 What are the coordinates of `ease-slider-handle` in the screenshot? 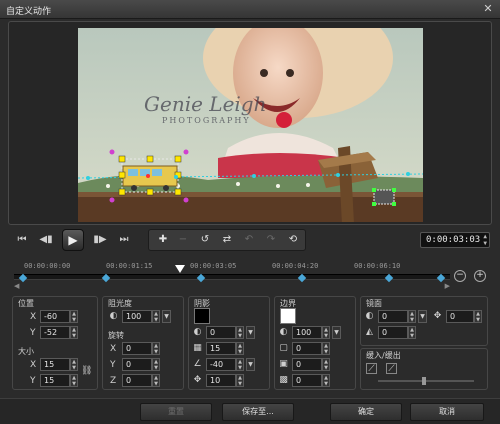 It's located at (424, 381).